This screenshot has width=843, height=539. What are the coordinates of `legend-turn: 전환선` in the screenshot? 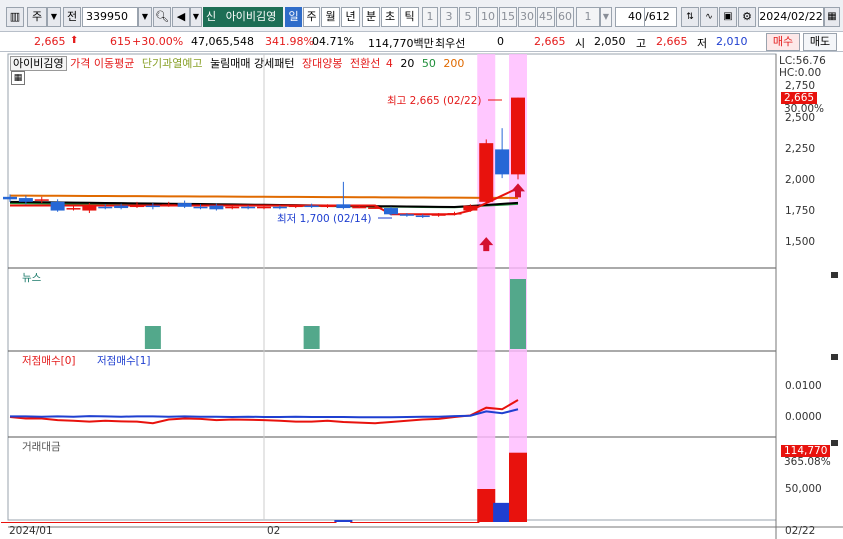 It's located at (365, 63).